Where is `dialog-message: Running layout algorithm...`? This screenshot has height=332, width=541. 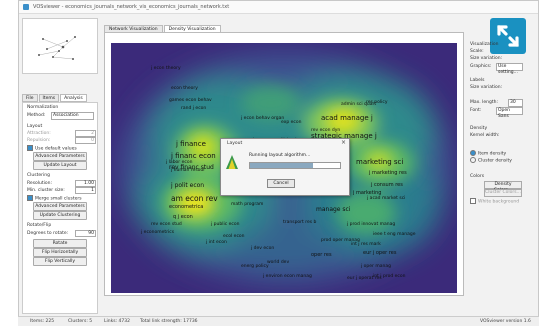
dialog-message: Running layout algorithm... is located at coordinates (280, 155).